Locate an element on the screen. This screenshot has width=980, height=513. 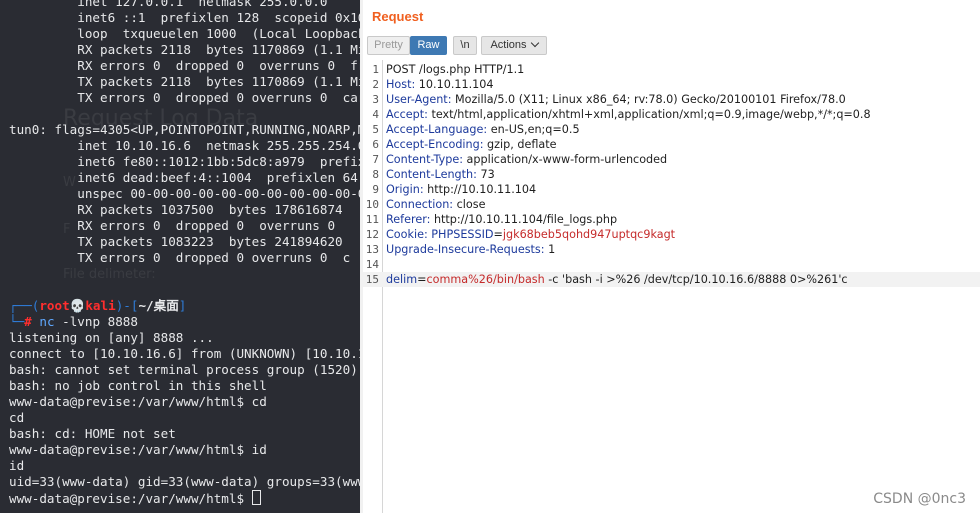
terminal-line: RX packets 1037500 bytes 178616874 is located at coordinates (176, 209).